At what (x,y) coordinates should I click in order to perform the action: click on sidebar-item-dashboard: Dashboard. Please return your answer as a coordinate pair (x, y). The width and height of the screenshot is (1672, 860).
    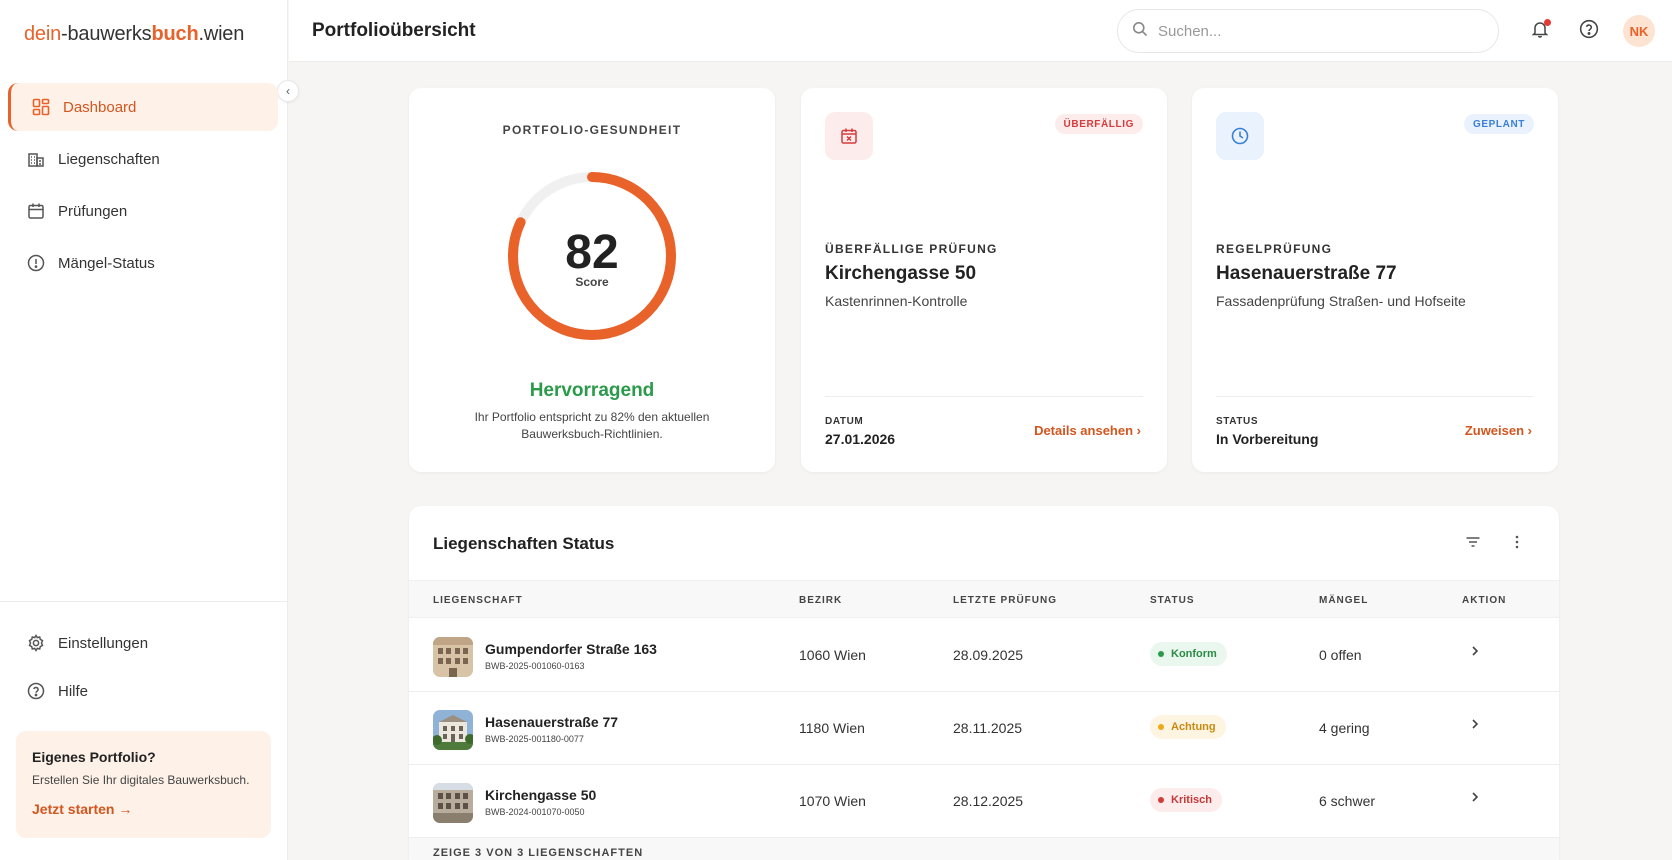
    Looking at the image, I should click on (143, 107).